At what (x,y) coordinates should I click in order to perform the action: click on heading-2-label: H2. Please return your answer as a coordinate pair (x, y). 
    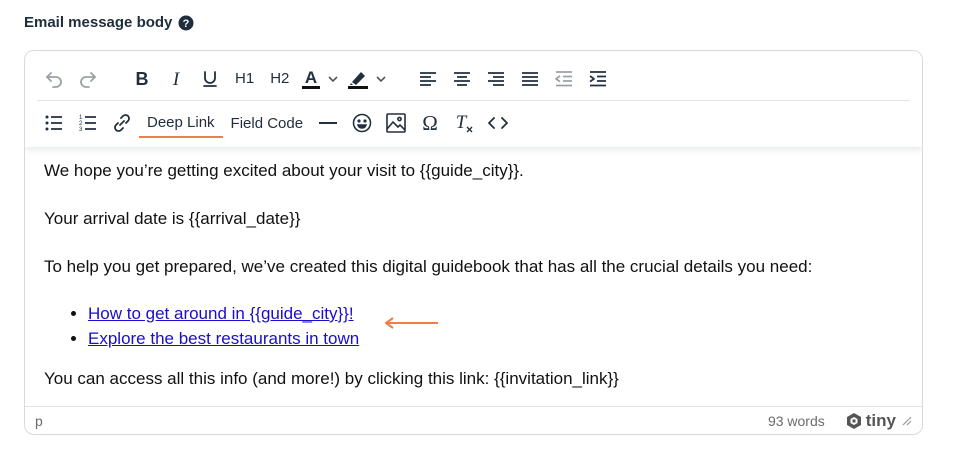
    Looking at the image, I should click on (280, 78).